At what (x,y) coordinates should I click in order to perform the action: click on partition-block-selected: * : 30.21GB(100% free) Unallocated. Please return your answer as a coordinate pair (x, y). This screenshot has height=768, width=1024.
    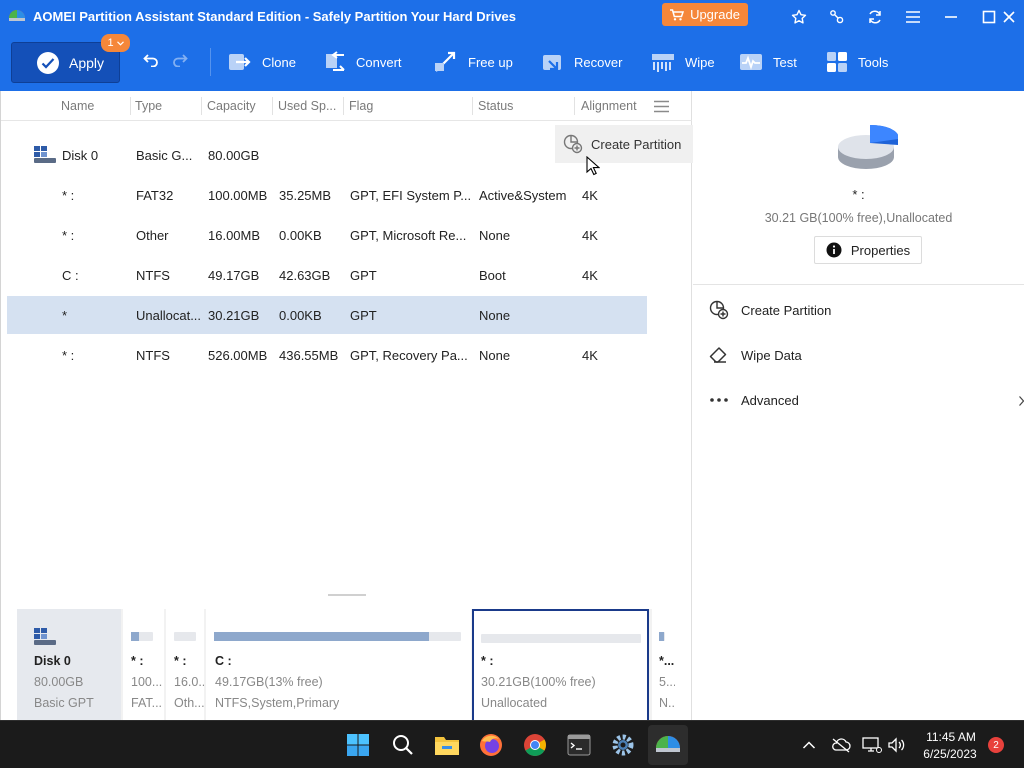
    Looking at the image, I should click on (560, 664).